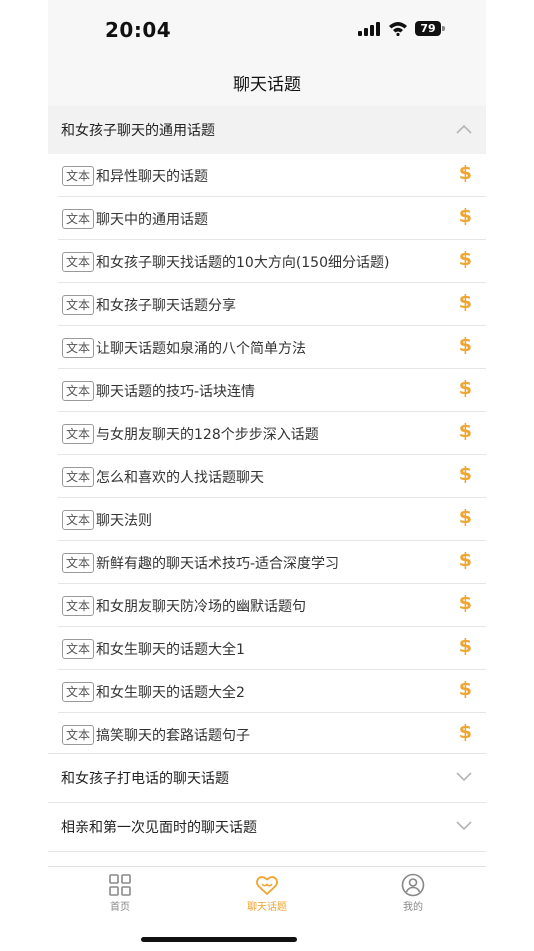 Image resolution: width=534 pixels, height=951 pixels. I want to click on list-item: 文本 让聊天话题如泉涌的八个简单方法 $, so click(272, 347).